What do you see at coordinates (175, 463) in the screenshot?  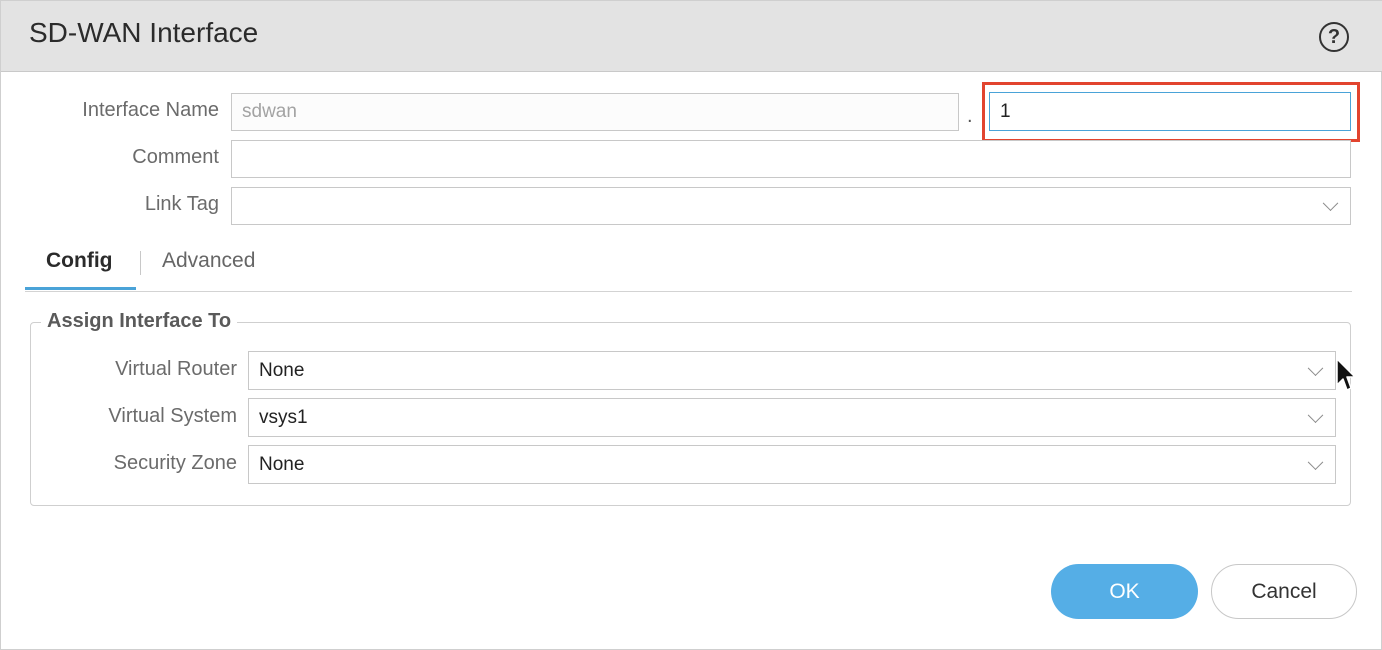 I see `security-zone-label: Security Zone` at bounding box center [175, 463].